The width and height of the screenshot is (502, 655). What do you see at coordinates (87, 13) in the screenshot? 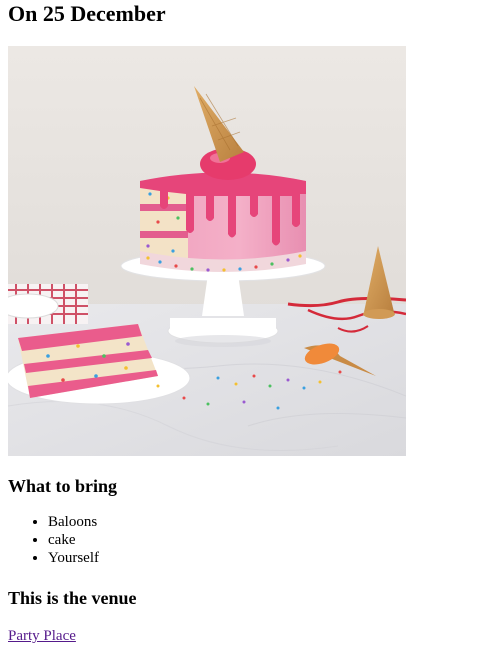
I see `page-title: On 25 December` at bounding box center [87, 13].